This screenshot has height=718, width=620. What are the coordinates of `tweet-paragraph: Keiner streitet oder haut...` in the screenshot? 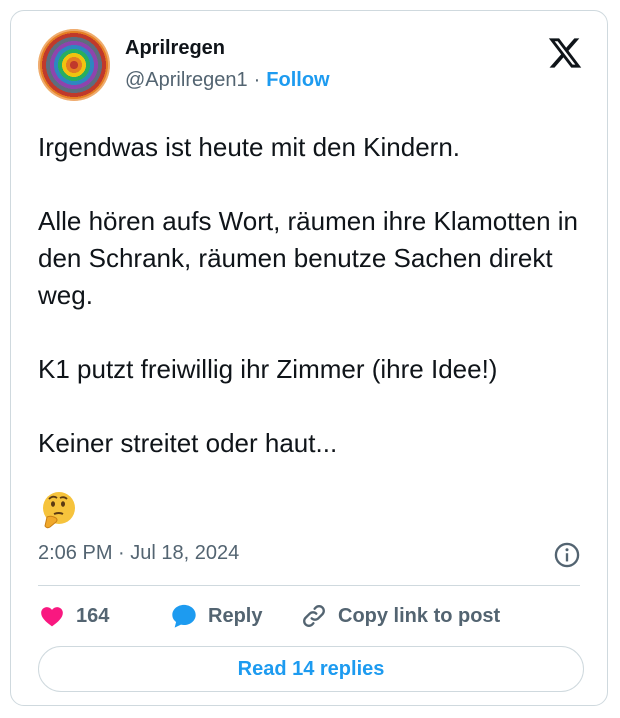 It's located at (188, 443).